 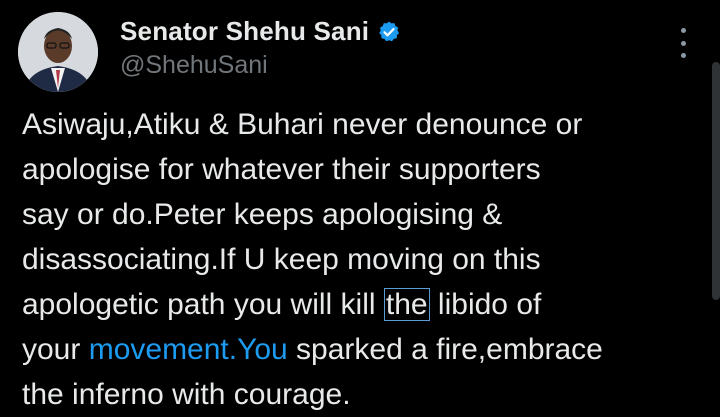 What do you see at coordinates (485, 304) in the screenshot?
I see `tweet-text-segment: libido of` at bounding box center [485, 304].